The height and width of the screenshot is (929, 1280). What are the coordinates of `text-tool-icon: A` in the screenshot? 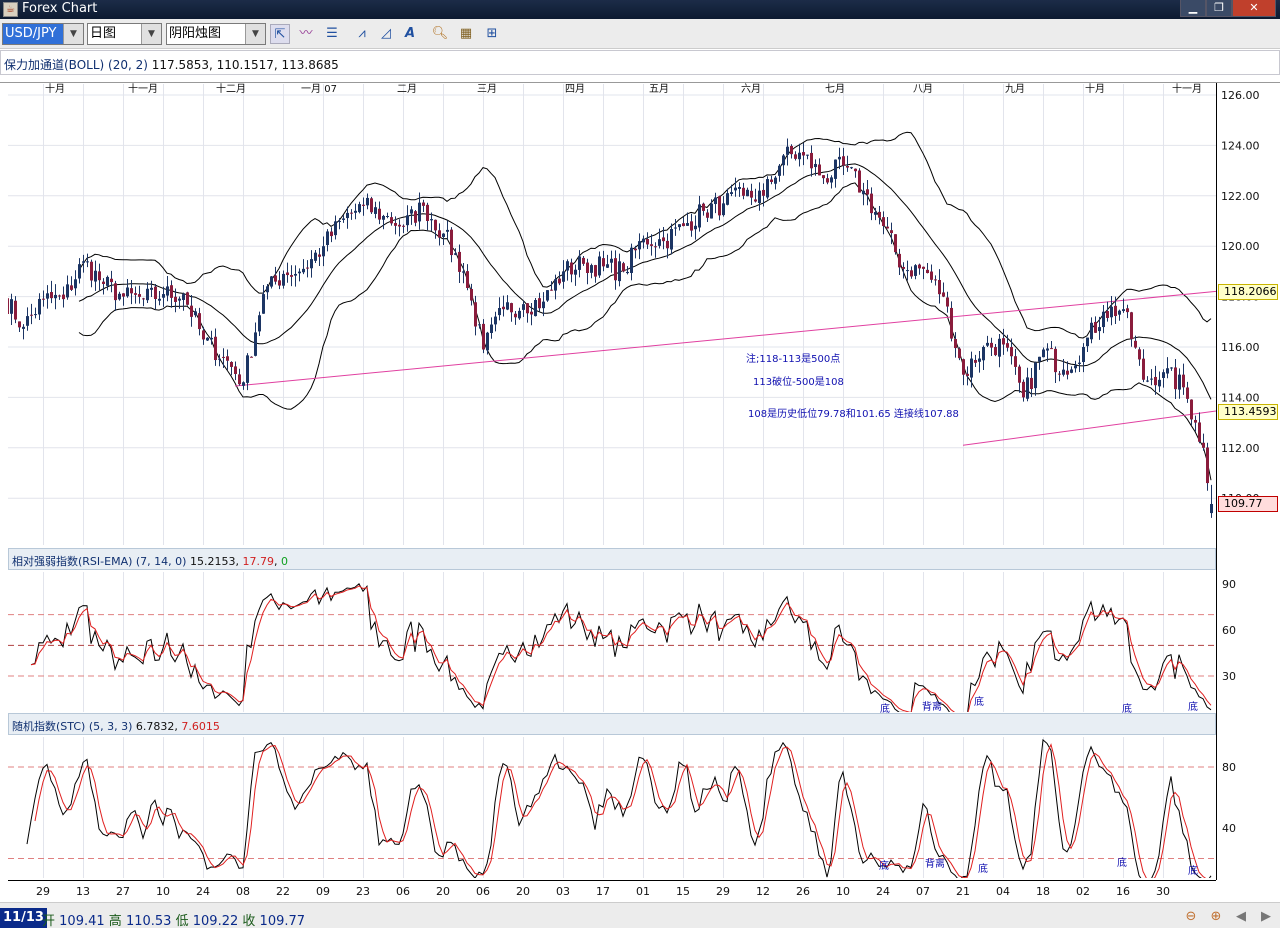 It's located at (410, 34).